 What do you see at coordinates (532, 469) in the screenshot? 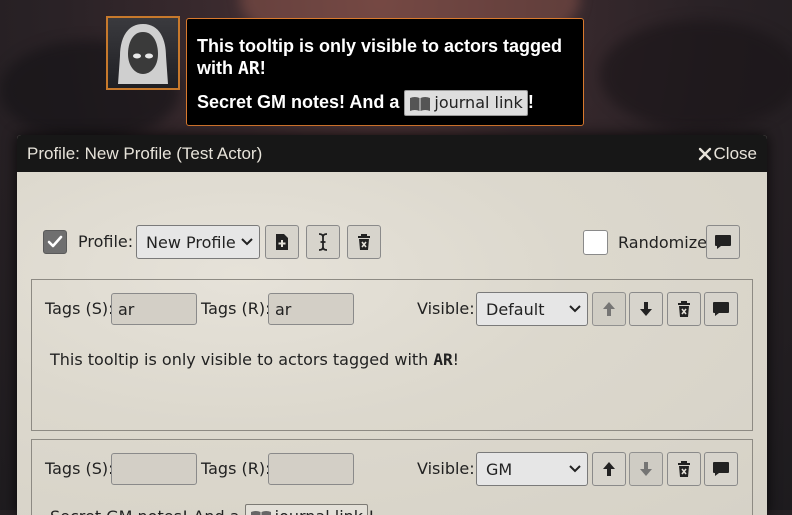
I see `visible-select: GM` at bounding box center [532, 469].